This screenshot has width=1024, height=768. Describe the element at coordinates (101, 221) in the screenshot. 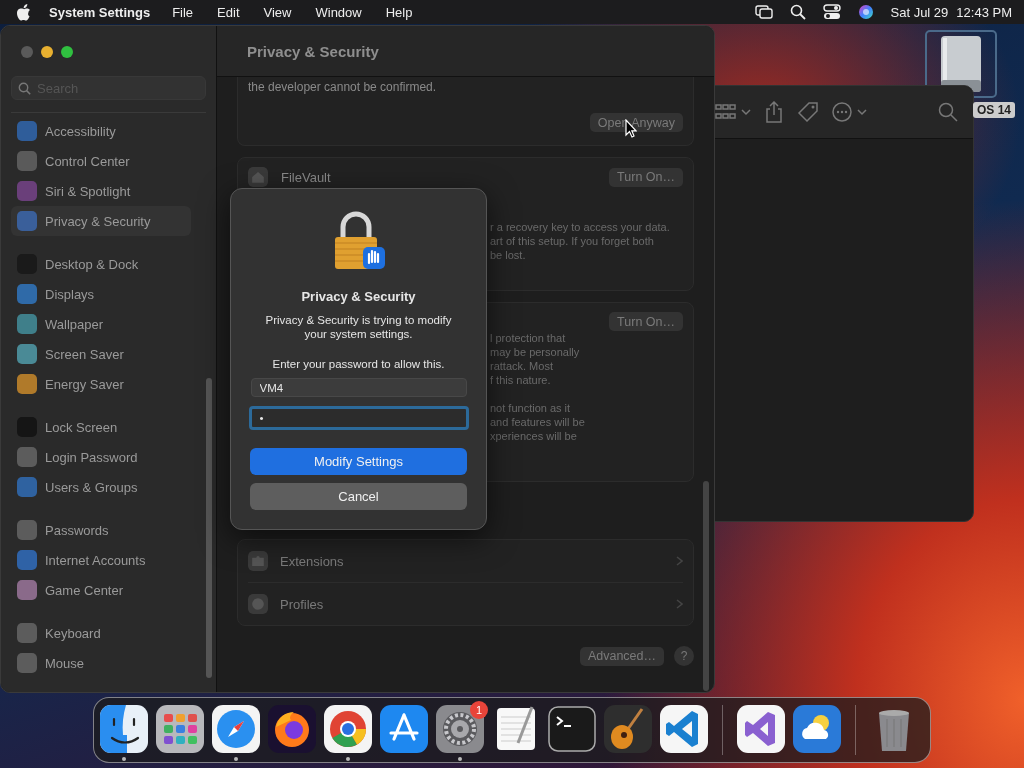

I see `sidebar-item: Privacy & Security` at that location.